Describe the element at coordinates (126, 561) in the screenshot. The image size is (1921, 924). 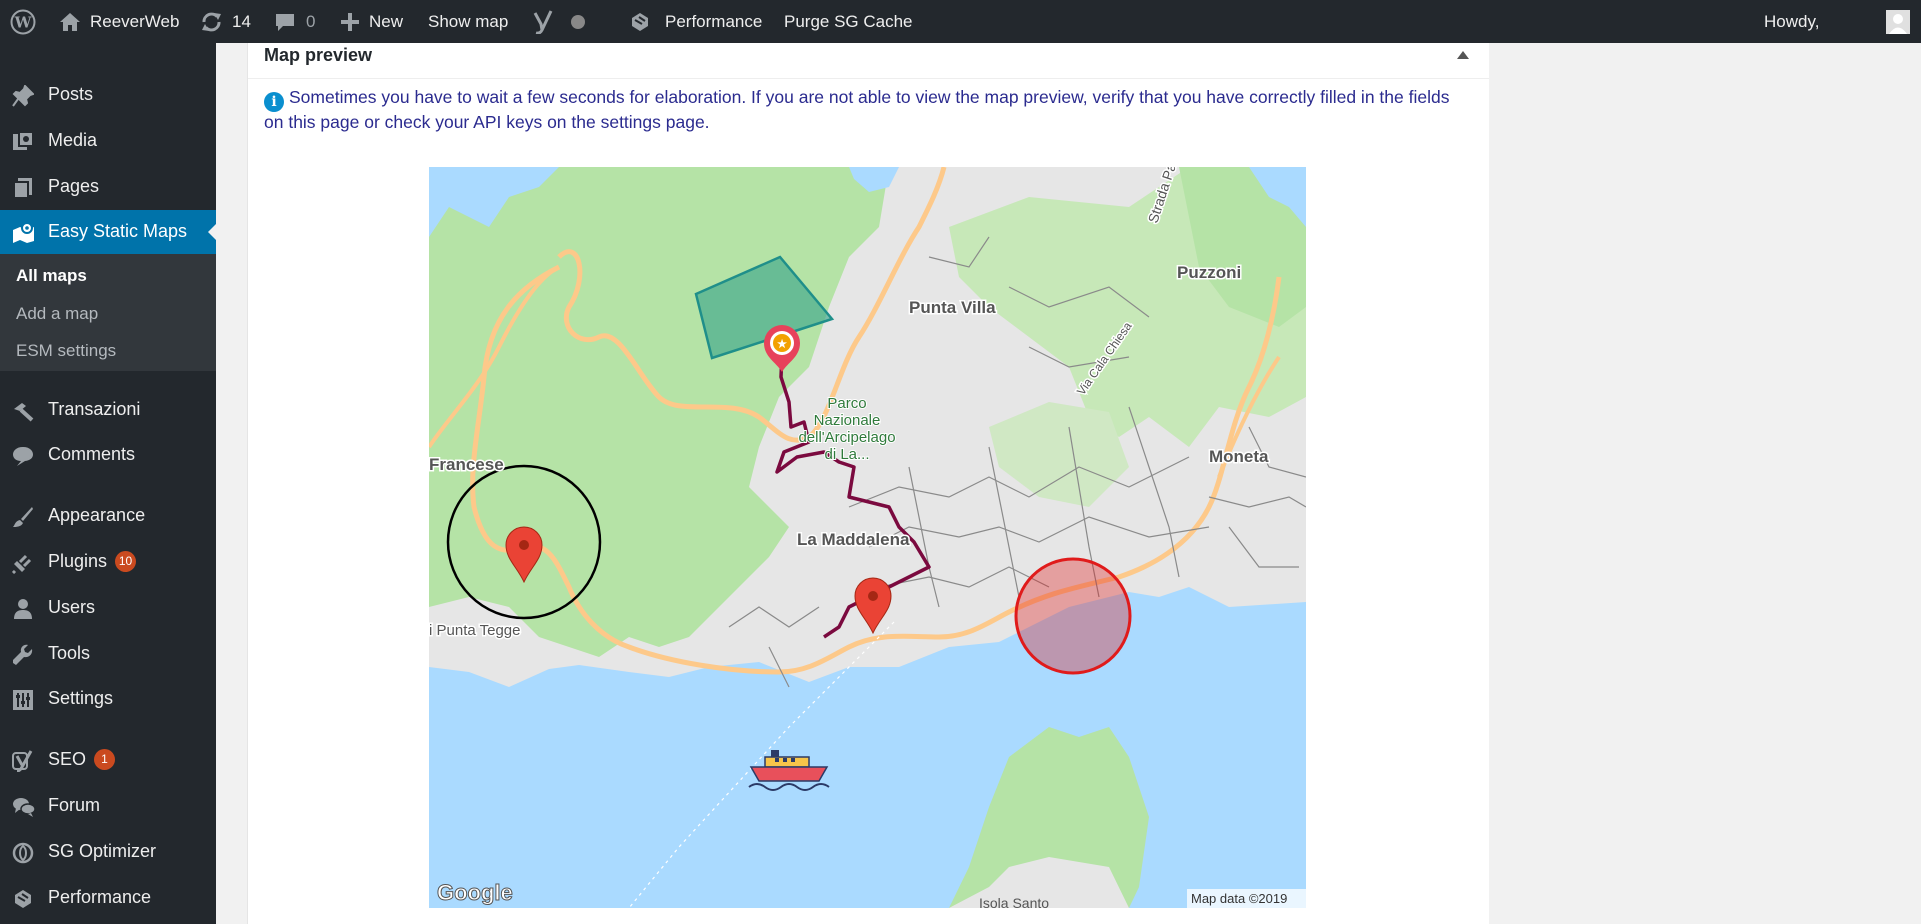
I see `plugins-update-badge: 10` at that location.